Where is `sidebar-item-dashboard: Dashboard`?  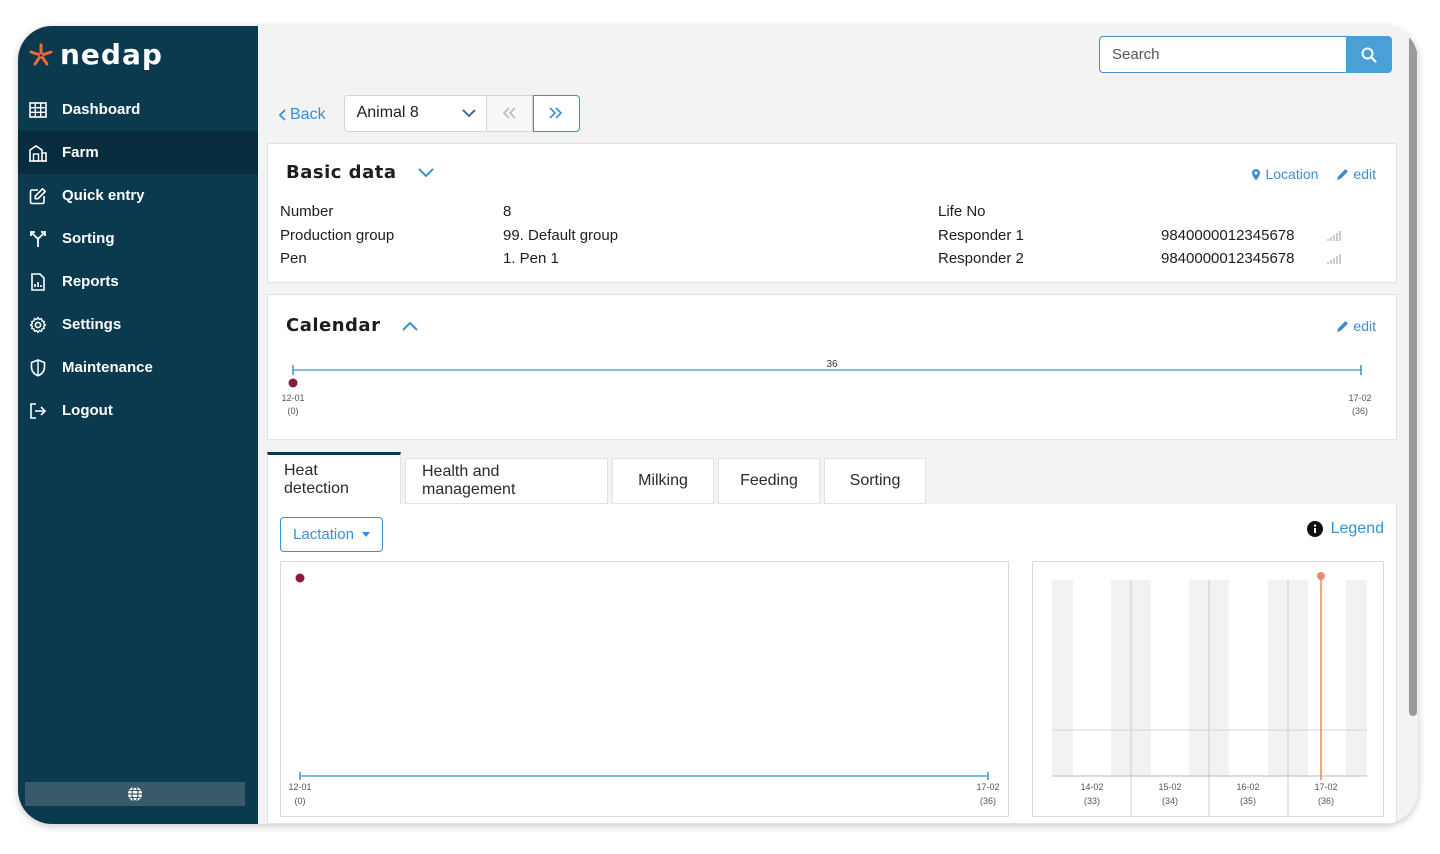
sidebar-item-dashboard: Dashboard is located at coordinates (138, 109).